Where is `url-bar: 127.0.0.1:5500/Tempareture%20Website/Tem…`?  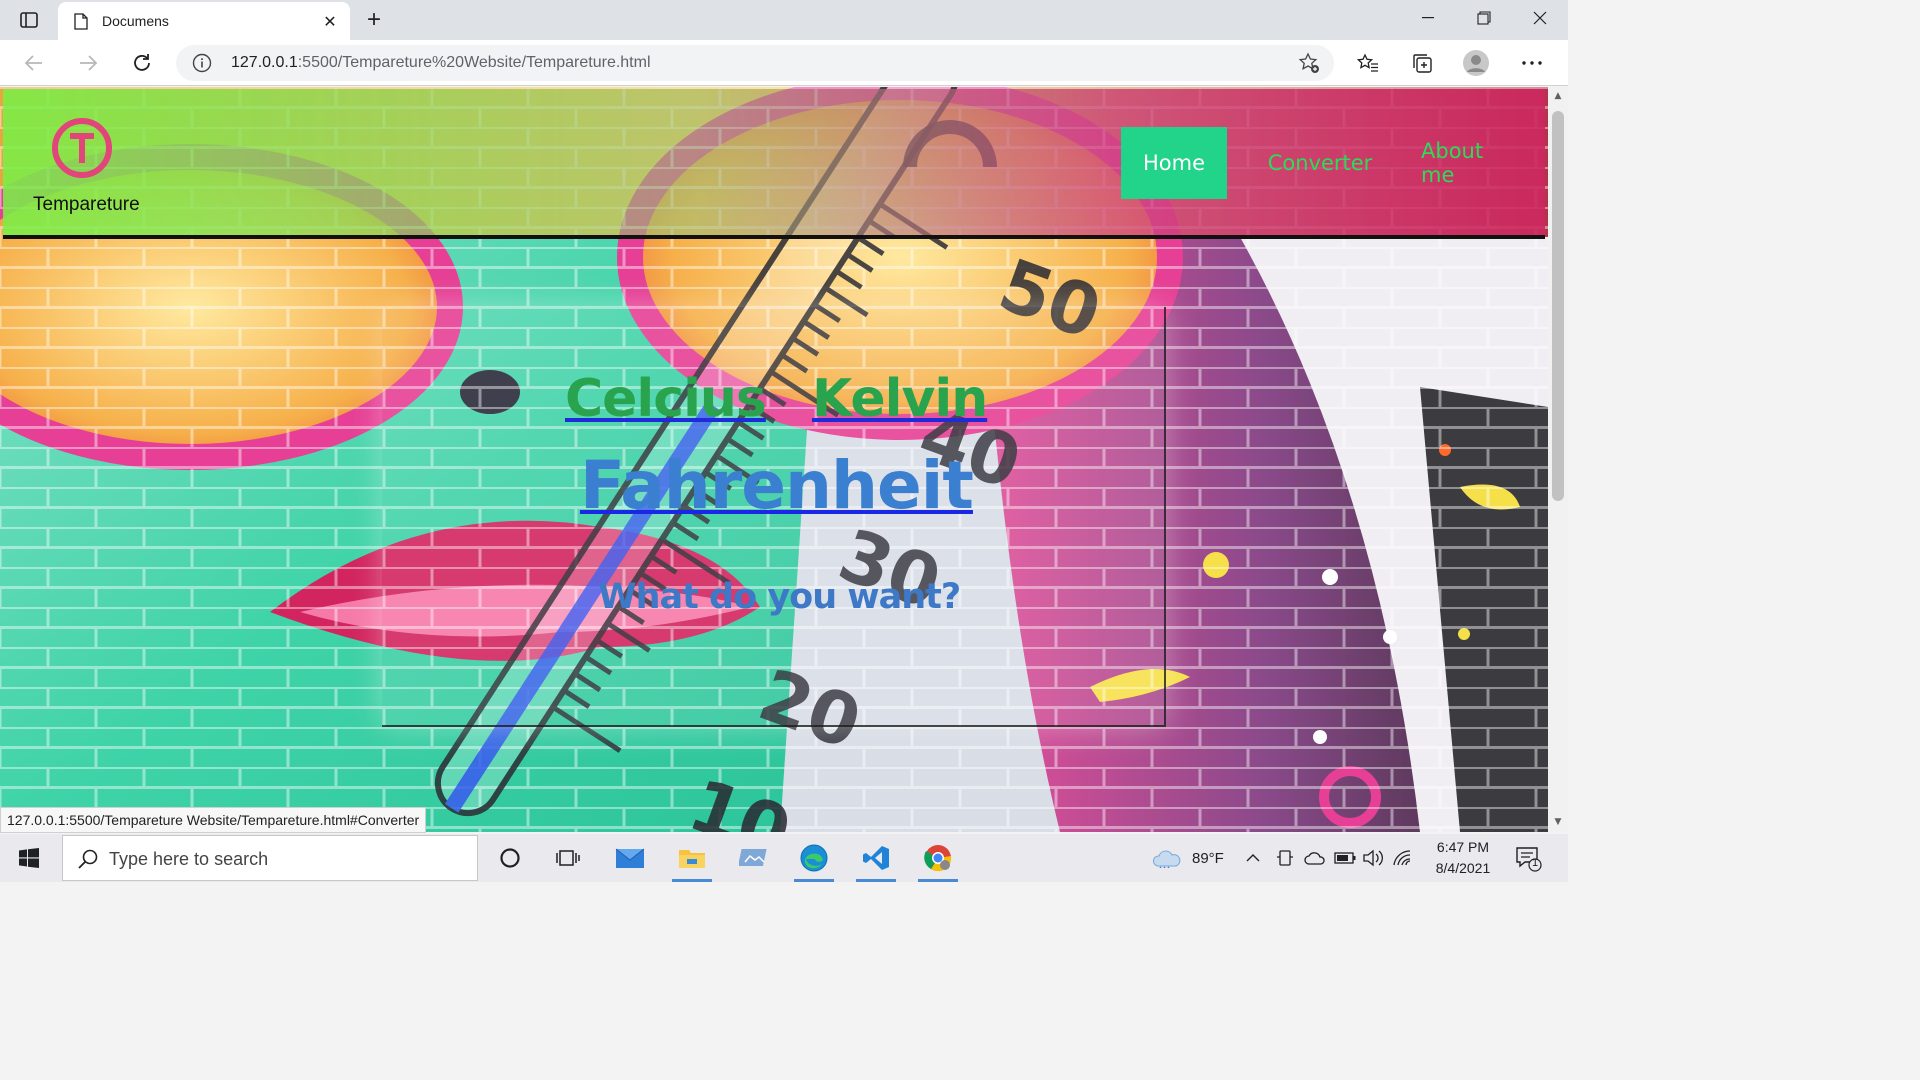 url-bar: 127.0.0.1:5500/Tempareture%20Website/Tem… is located at coordinates (755, 63).